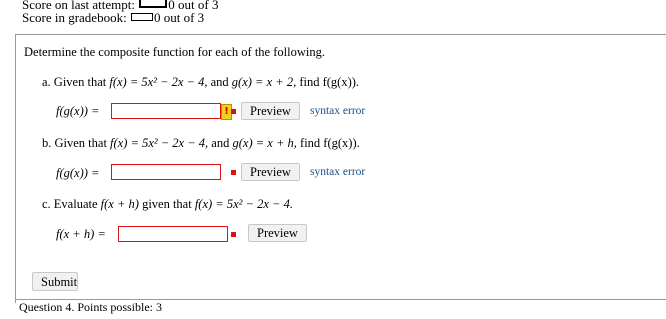  What do you see at coordinates (340, 309) in the screenshot?
I see `next-question-header: Question 4. Points possible: 3` at bounding box center [340, 309].